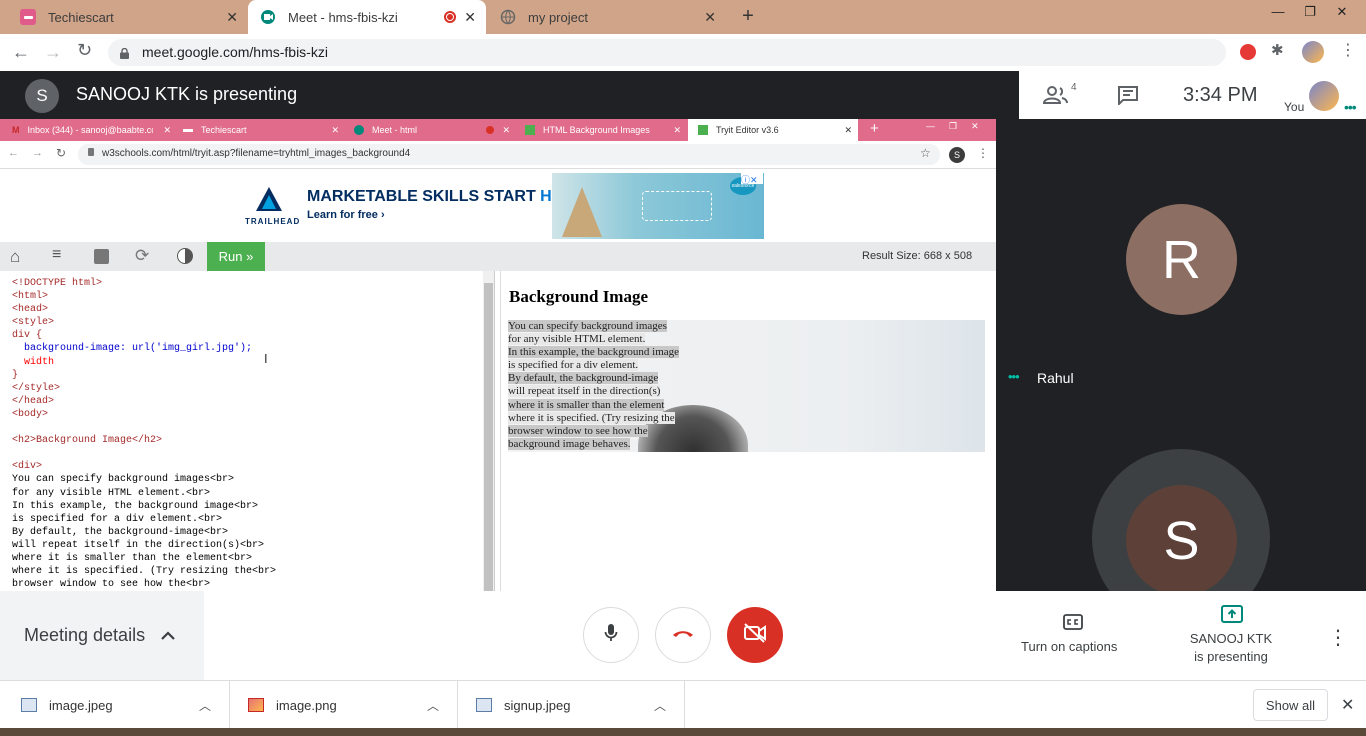  Describe the element at coordinates (530, 130) in the screenshot. I see `w3schools-favicon-icon` at that location.